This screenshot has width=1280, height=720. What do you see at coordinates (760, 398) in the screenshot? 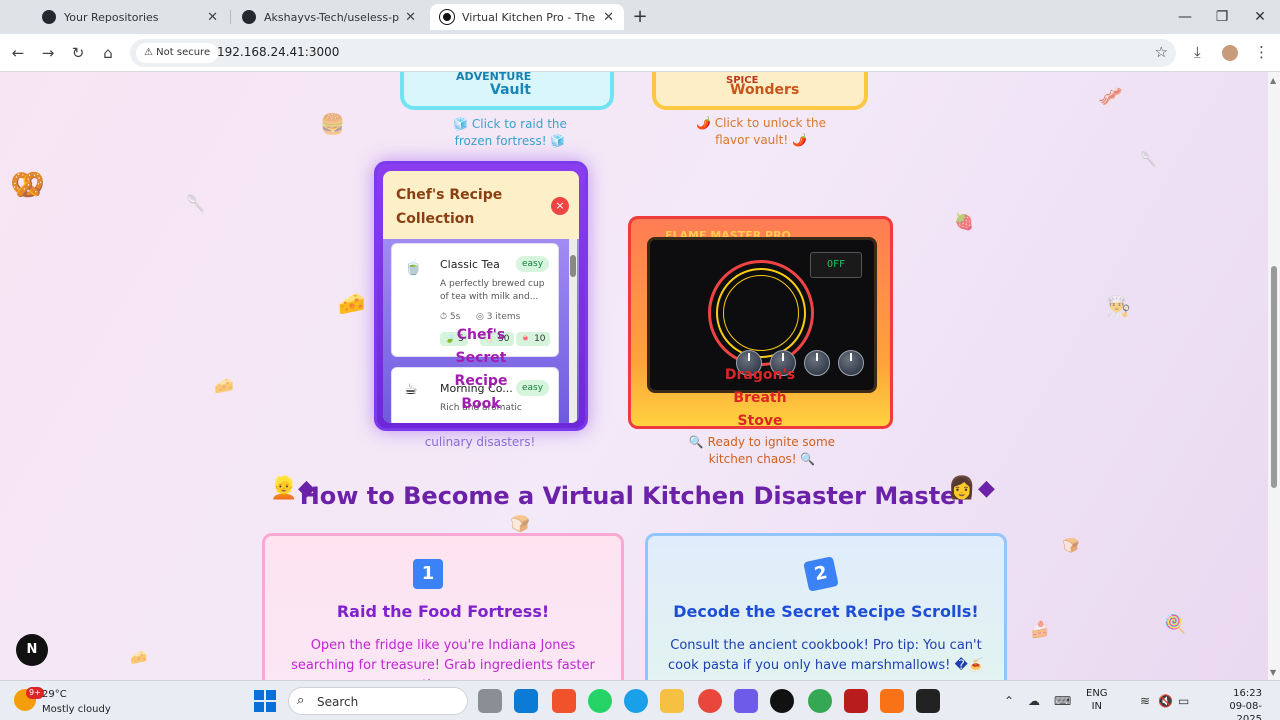
I see `stove-label: Dragon's Breath Stove` at bounding box center [760, 398].